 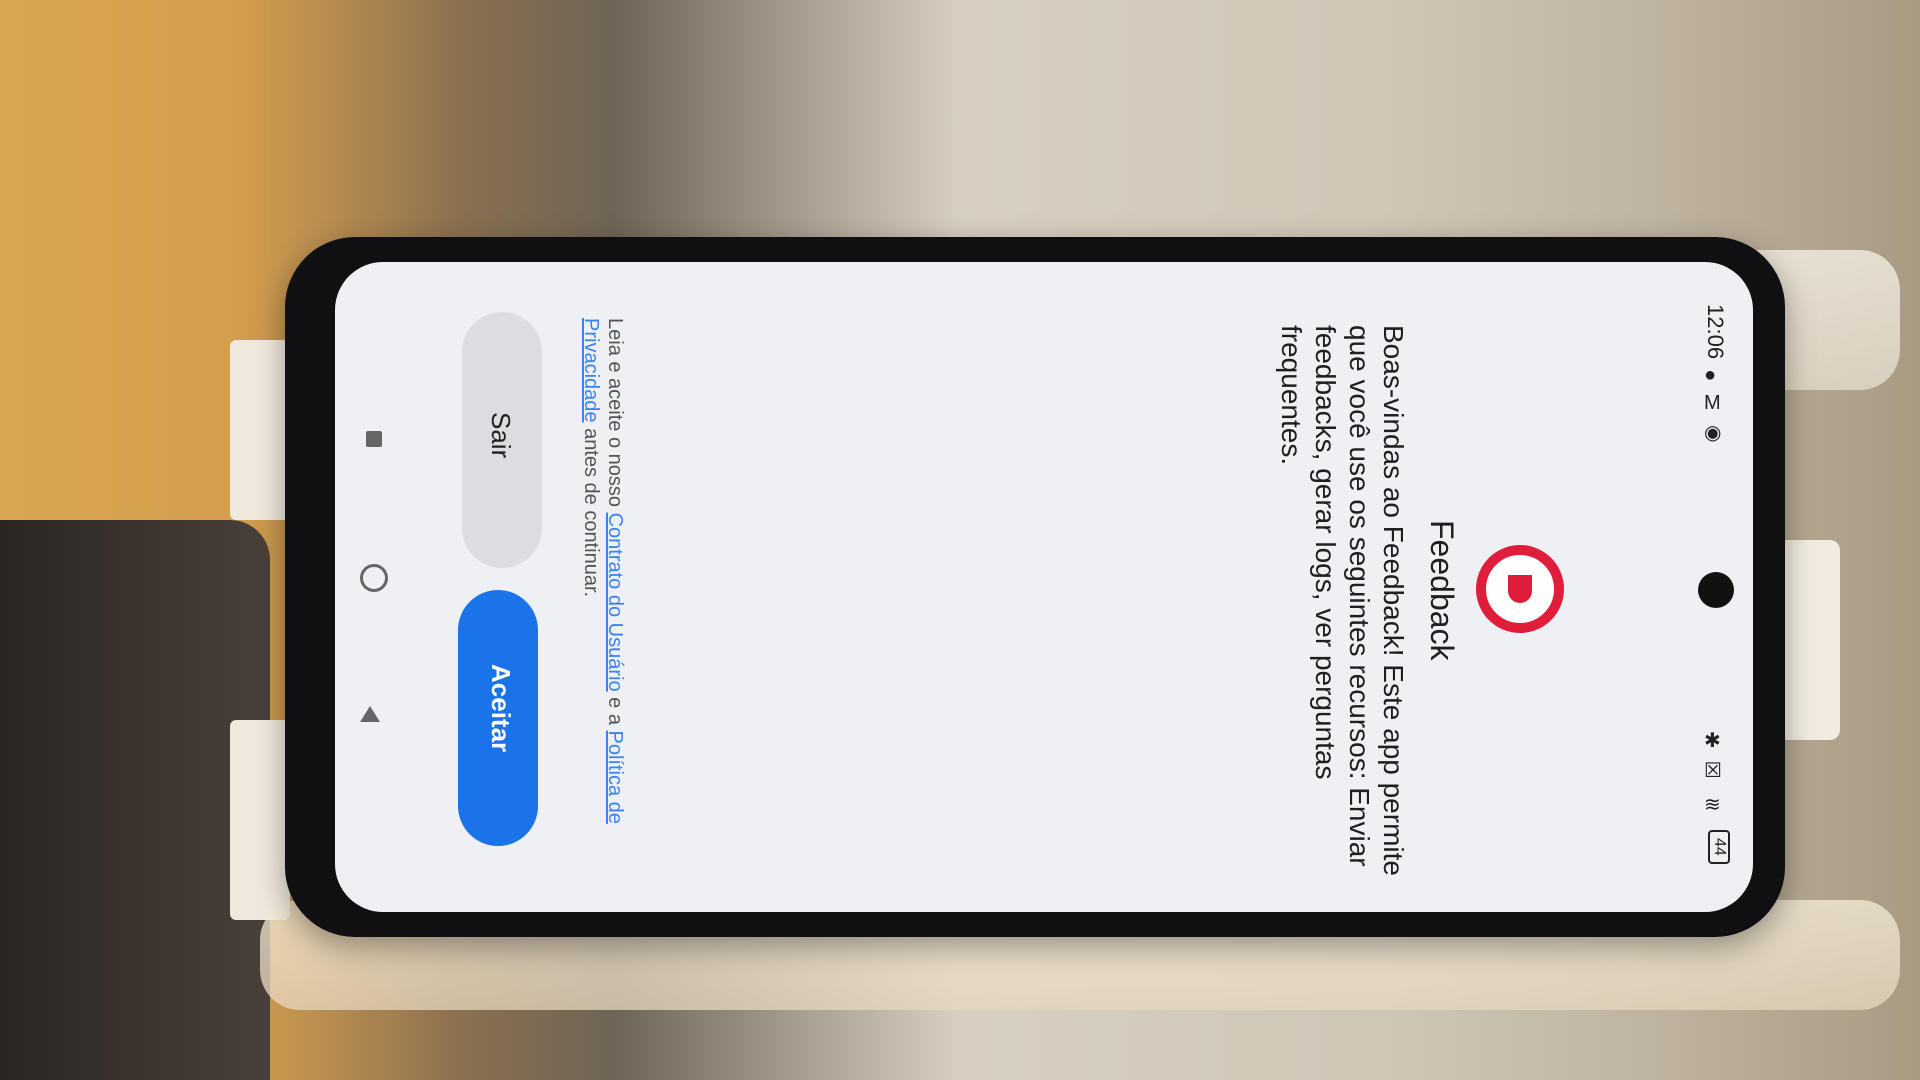 I want to click on legal-prefix: Leia e aceite o nosso, so click(x=615, y=415).